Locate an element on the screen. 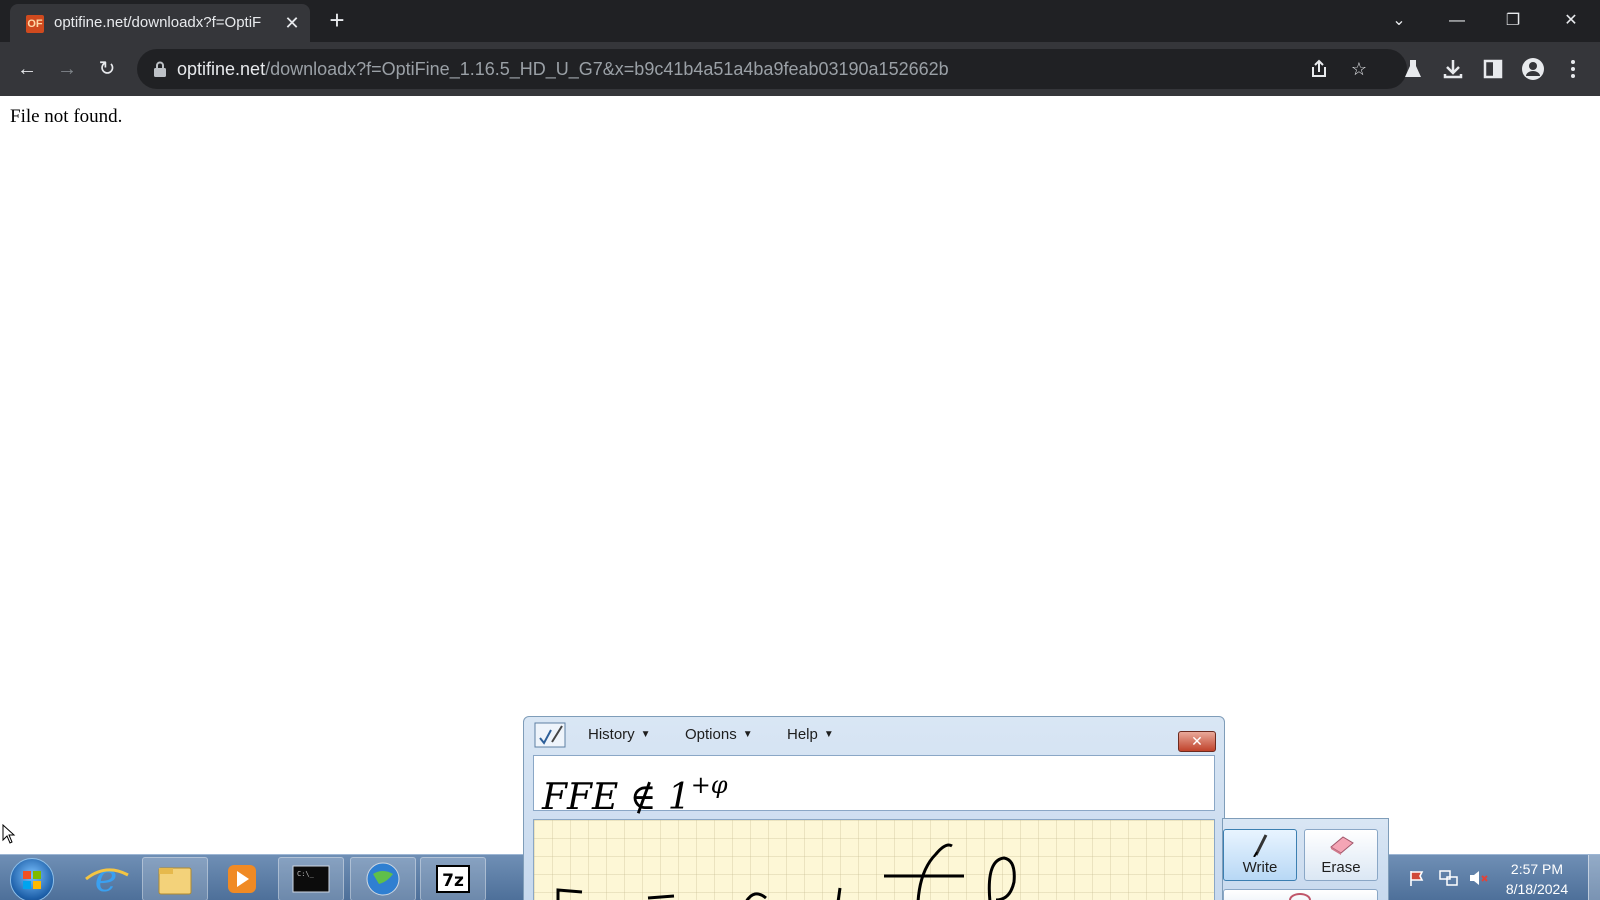 The height and width of the screenshot is (900, 1600). restore-button: ❐ is located at coordinates (1513, 21).